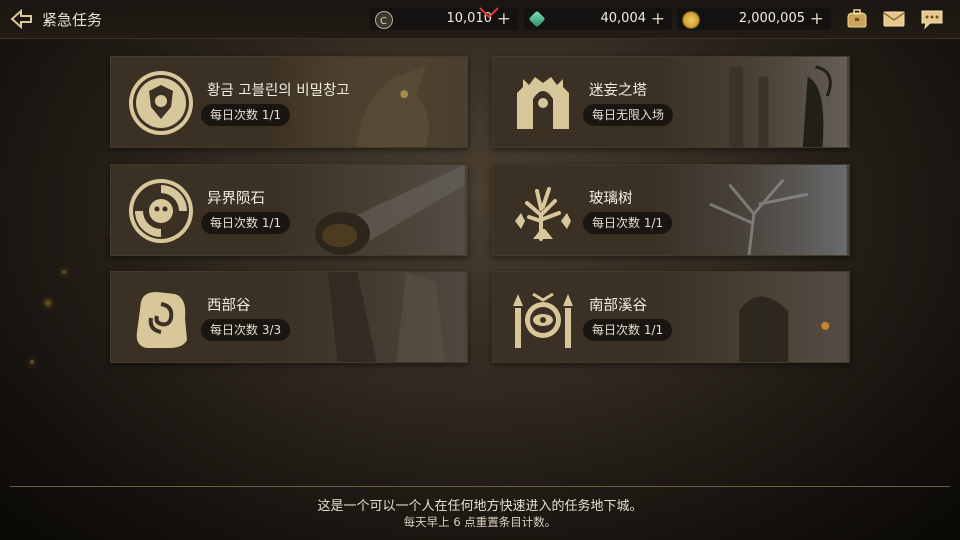 The height and width of the screenshot is (540, 960). I want to click on dungeon-card-goblin-vault: 황금 고블린의 비밀창고 每日次数 1/1, so click(289, 102).